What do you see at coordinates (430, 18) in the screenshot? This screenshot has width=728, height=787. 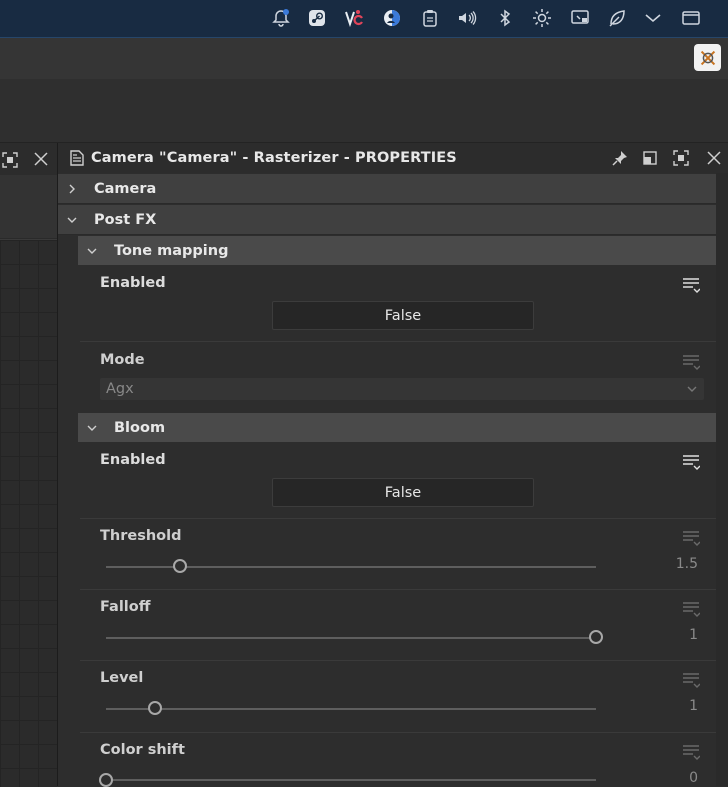 I see `clipboard-icon` at bounding box center [430, 18].